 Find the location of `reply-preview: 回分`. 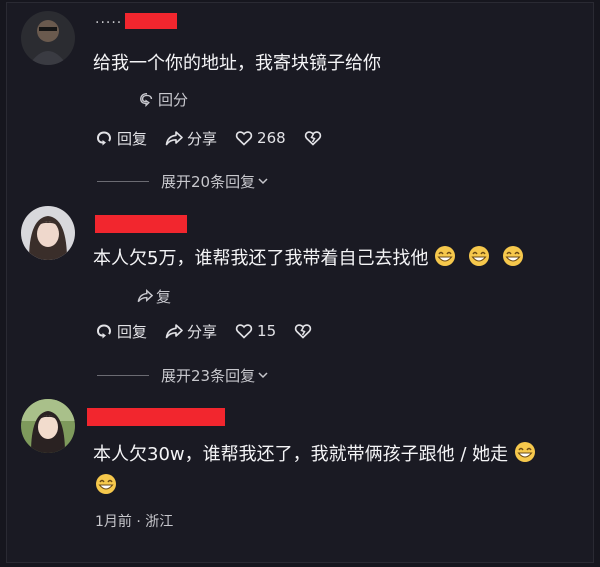

reply-preview: 回分 is located at coordinates (163, 99).